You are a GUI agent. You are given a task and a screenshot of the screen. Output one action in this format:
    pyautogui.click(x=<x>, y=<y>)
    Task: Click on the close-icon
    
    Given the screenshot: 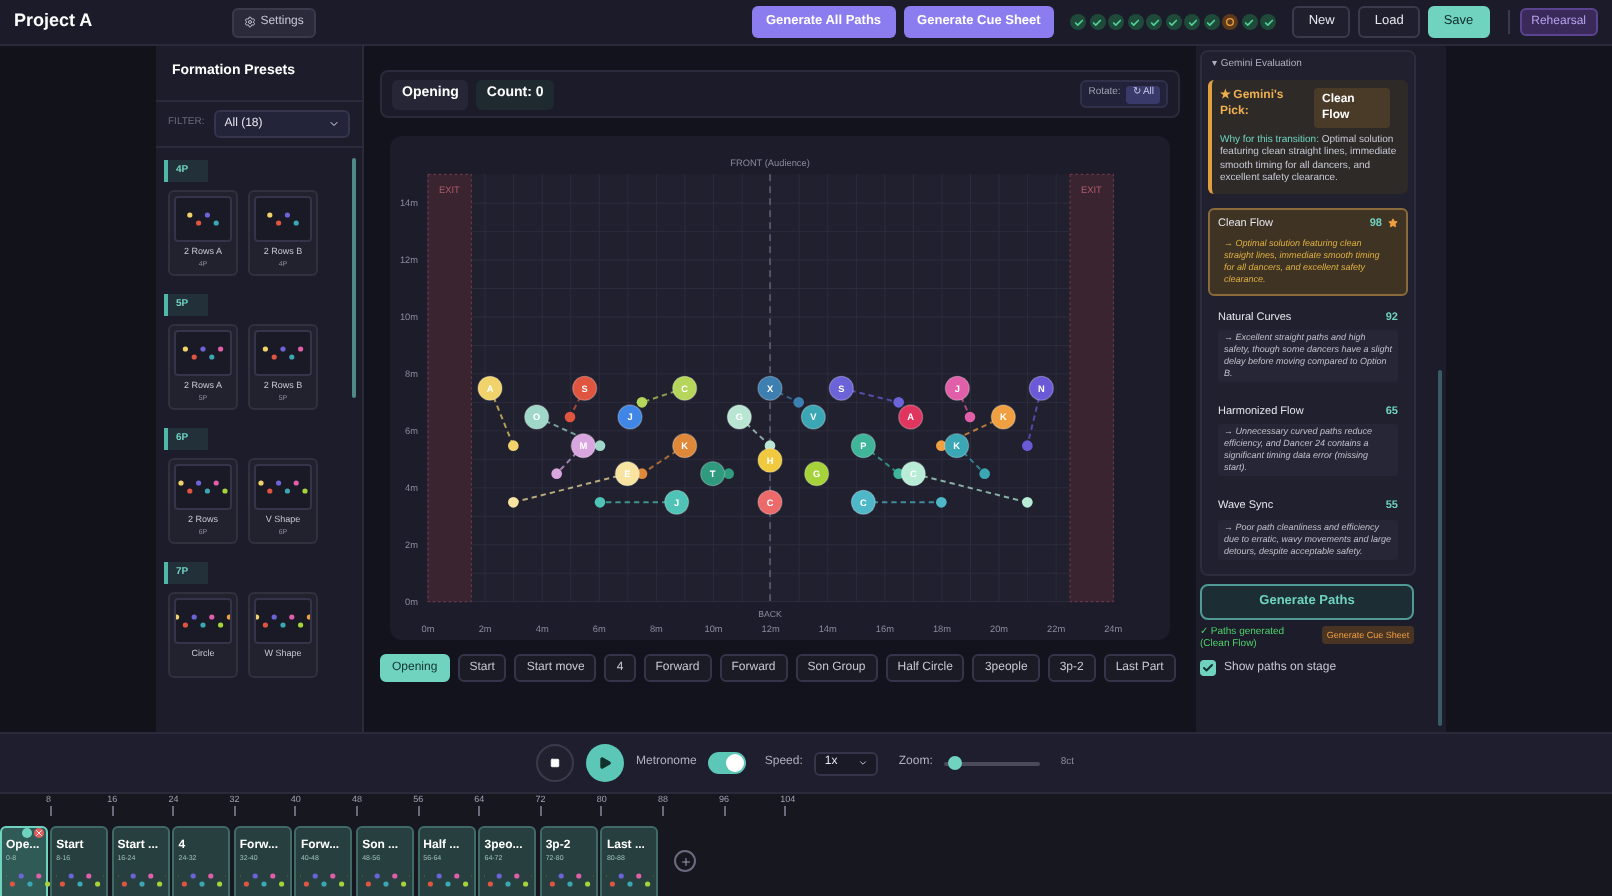 What is the action you would take?
    pyautogui.click(x=38, y=833)
    